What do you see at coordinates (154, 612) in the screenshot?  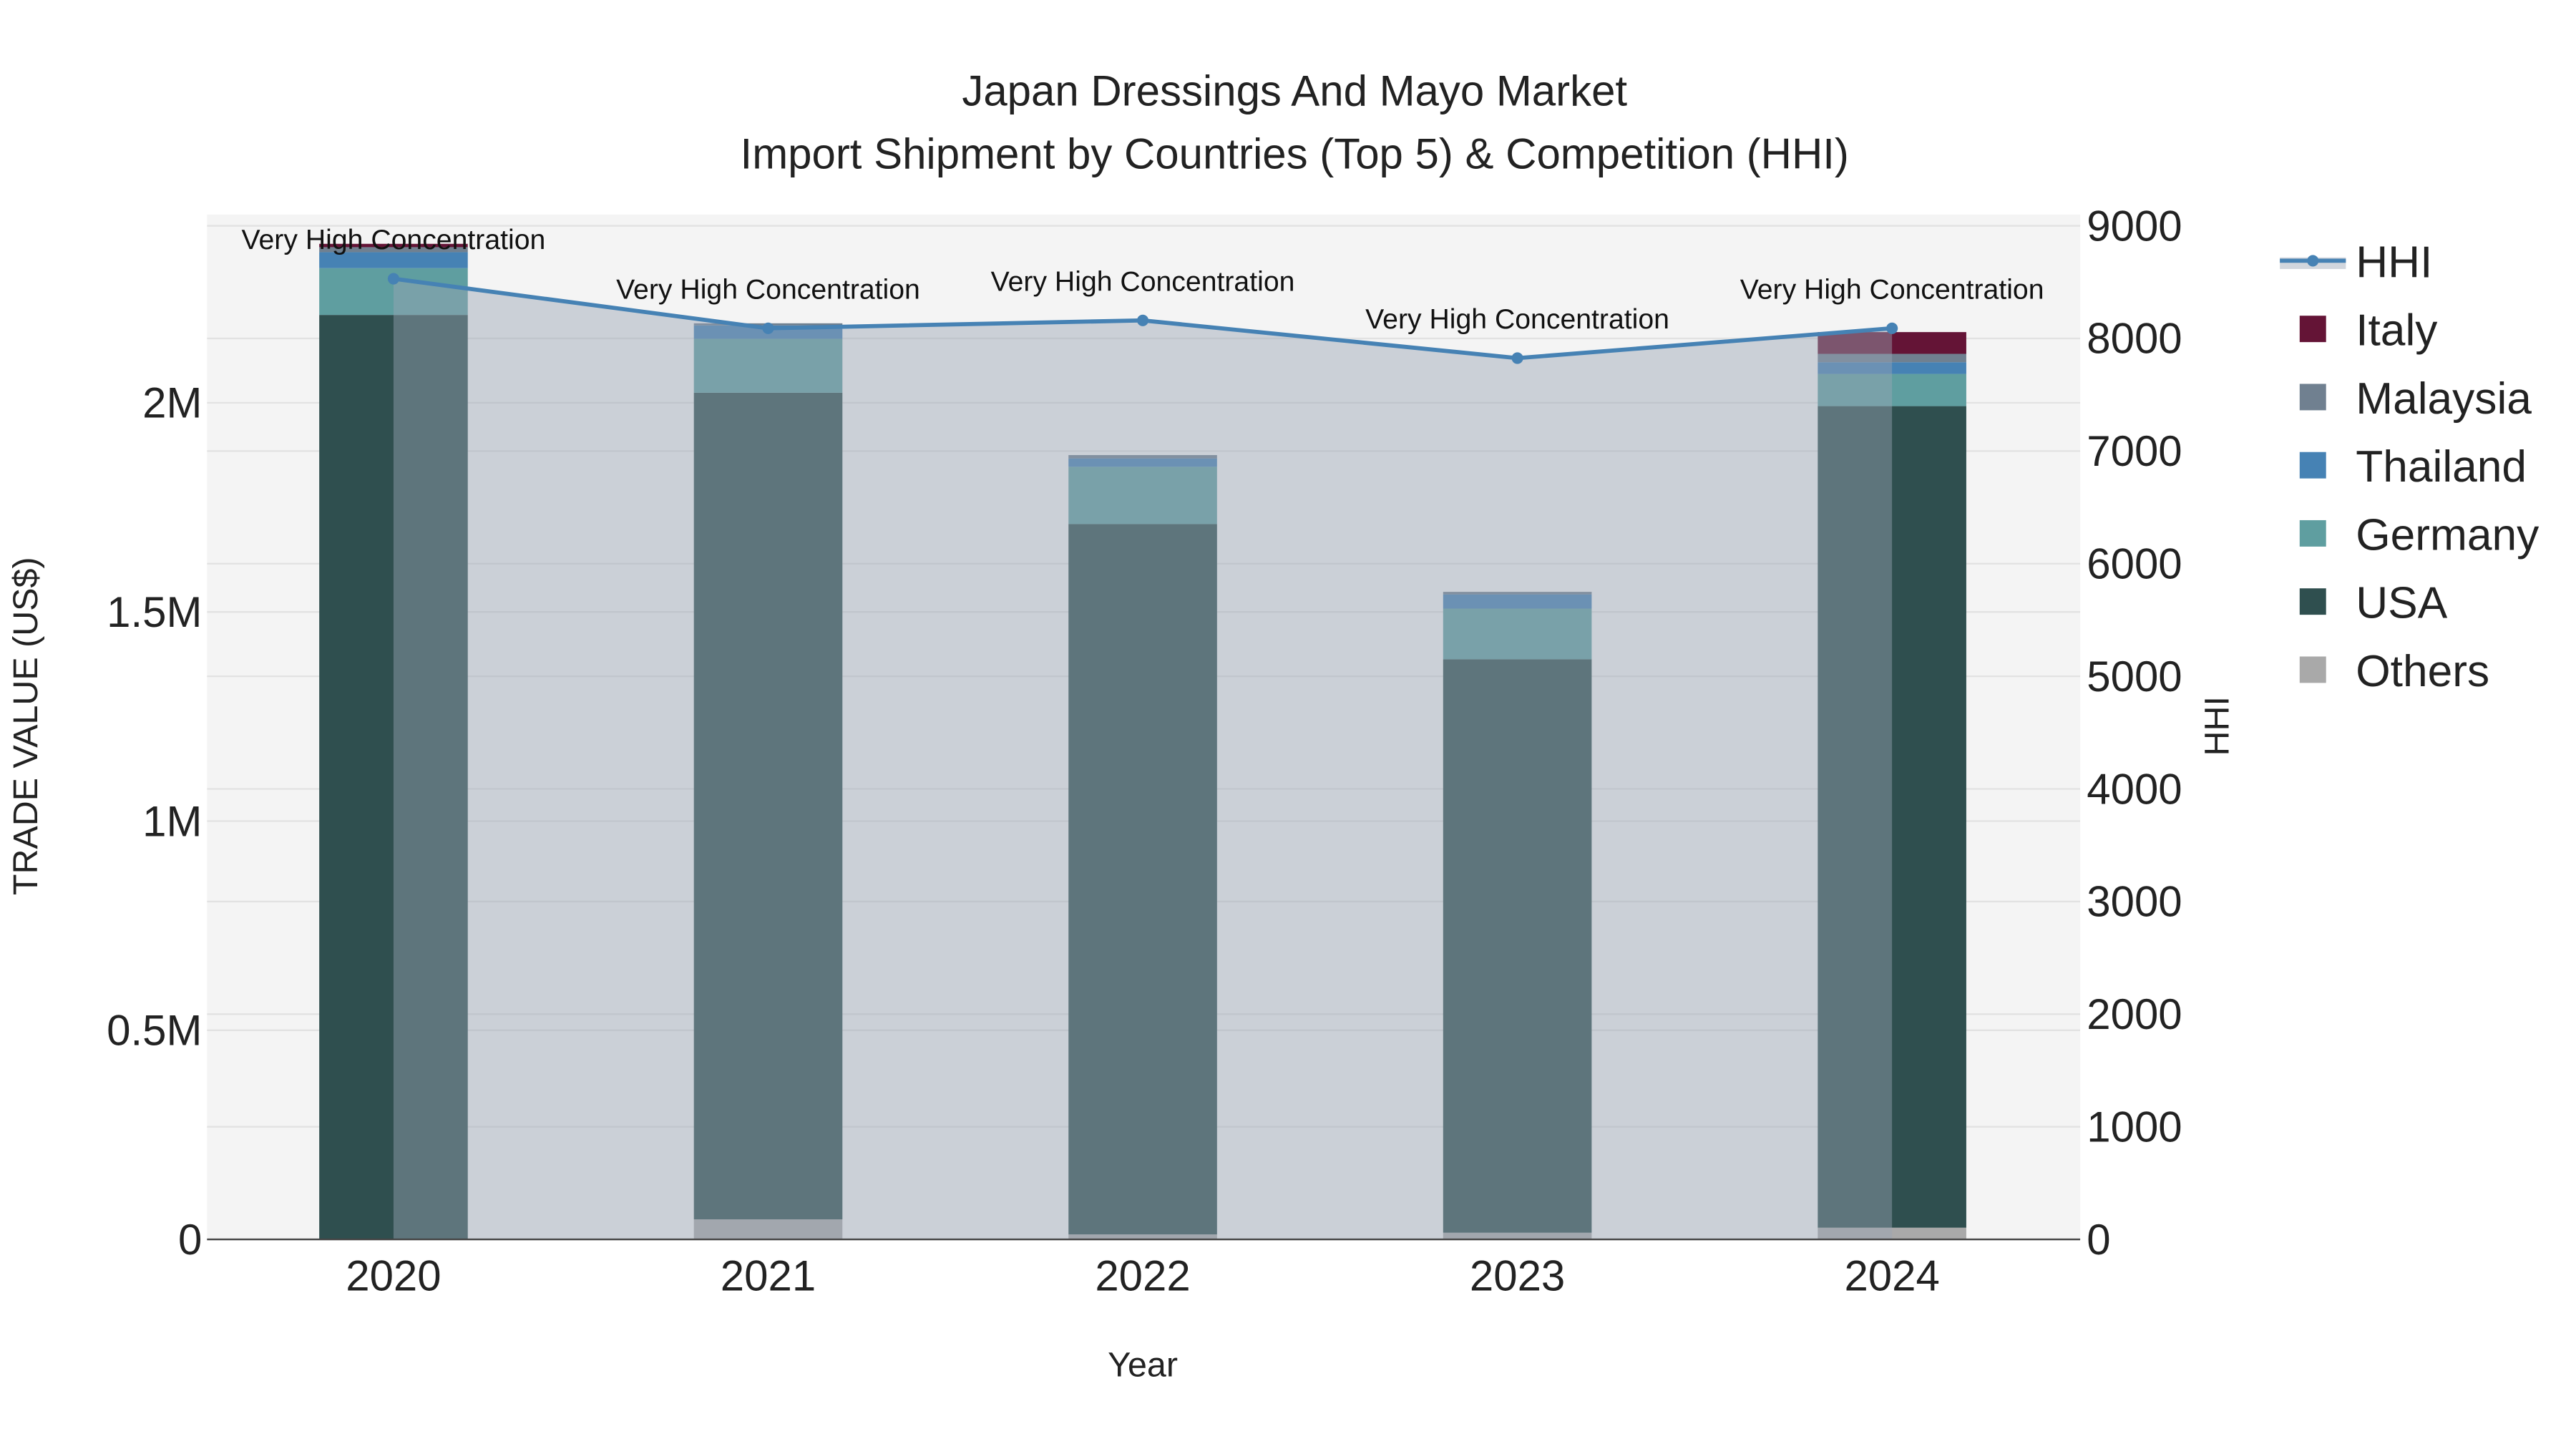 I see `y-tick-label: 1.5M` at bounding box center [154, 612].